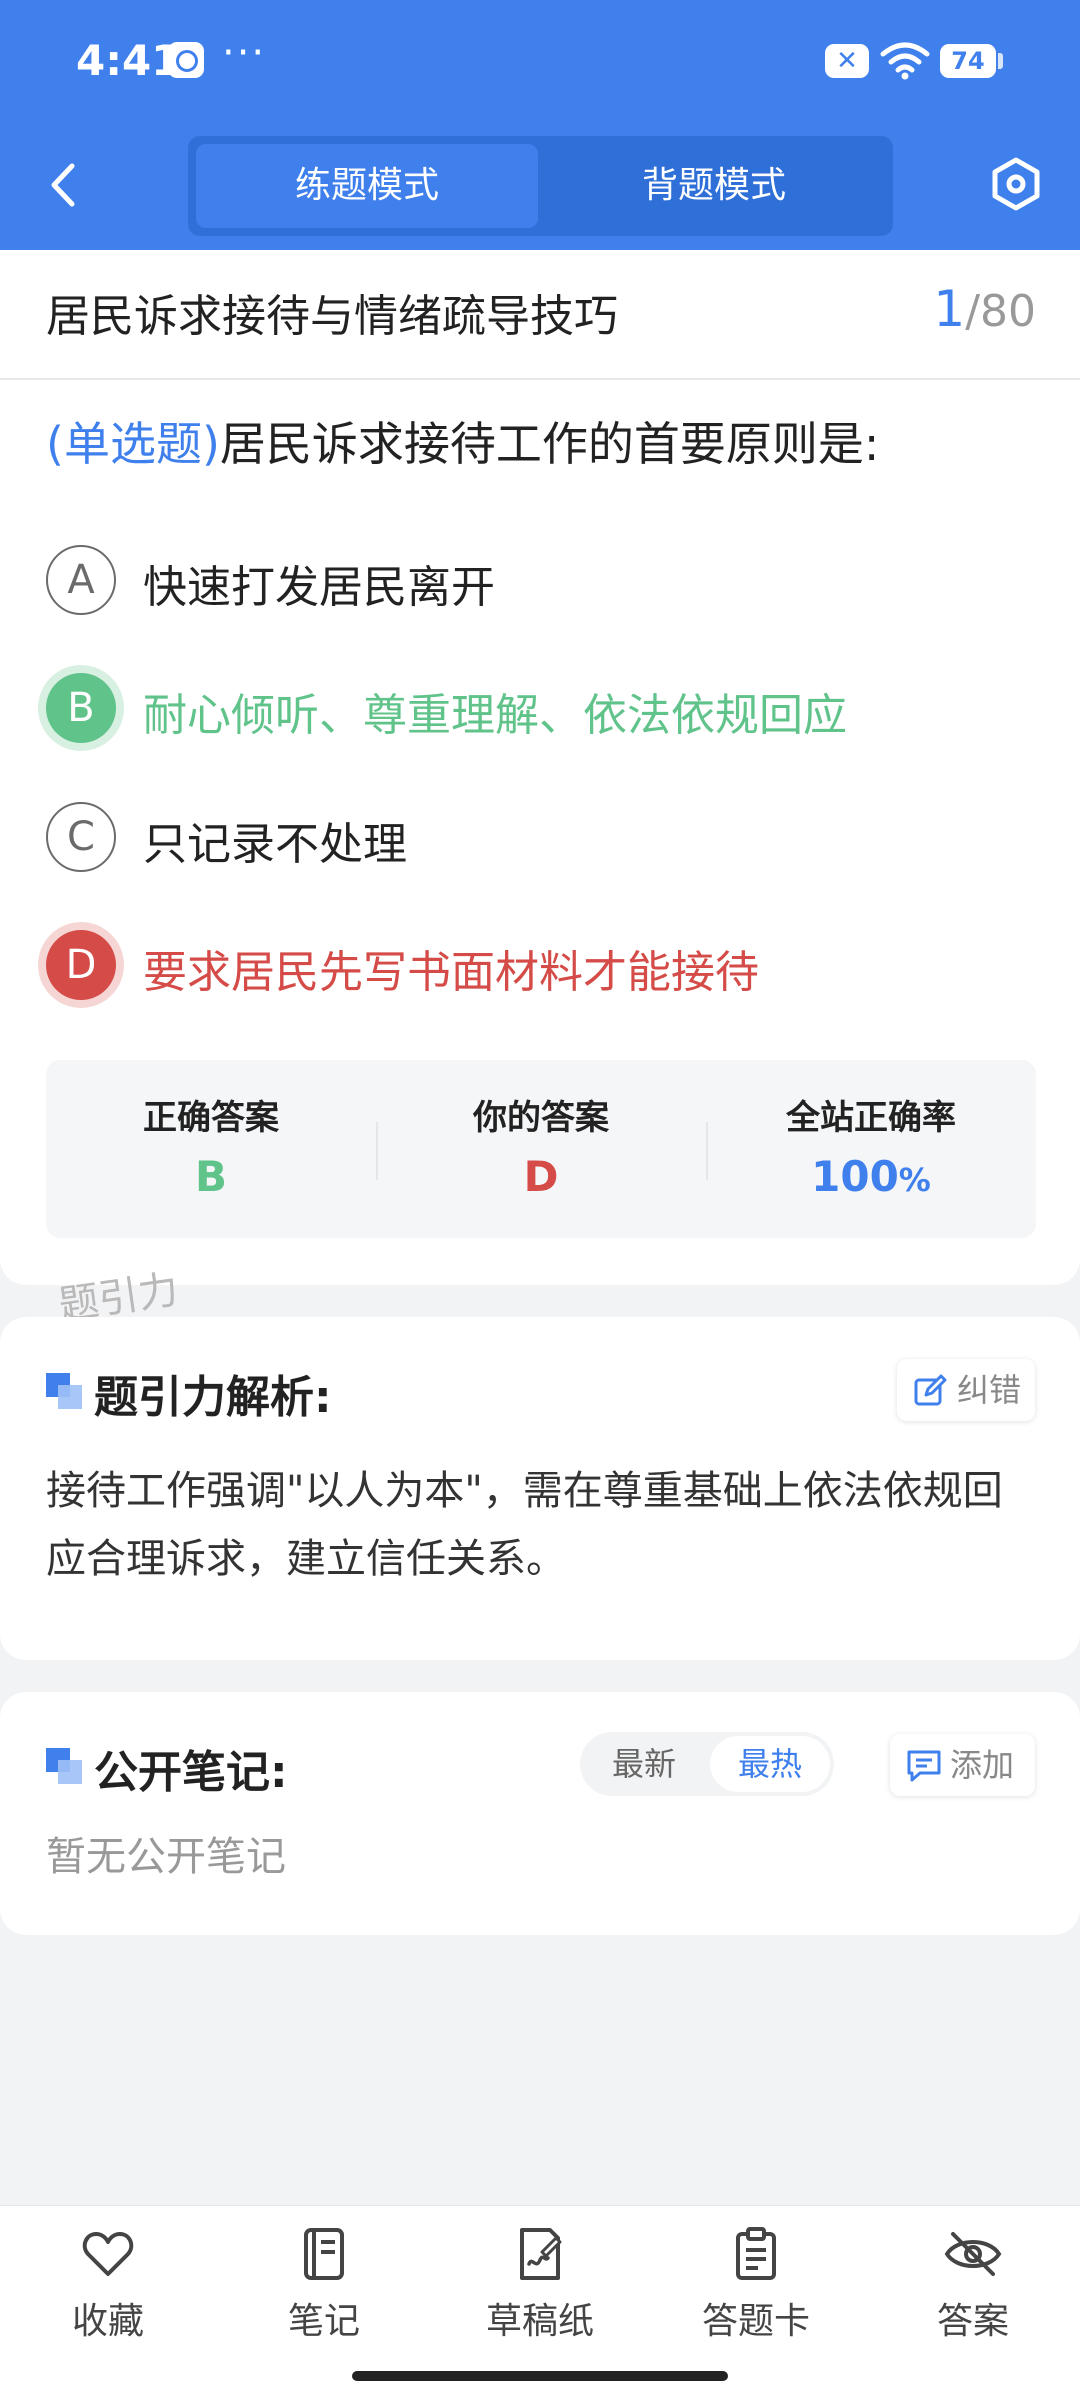 The image size is (1080, 2401). Describe the element at coordinates (541, 2254) in the screenshot. I see `scratch-paper-icon` at that location.